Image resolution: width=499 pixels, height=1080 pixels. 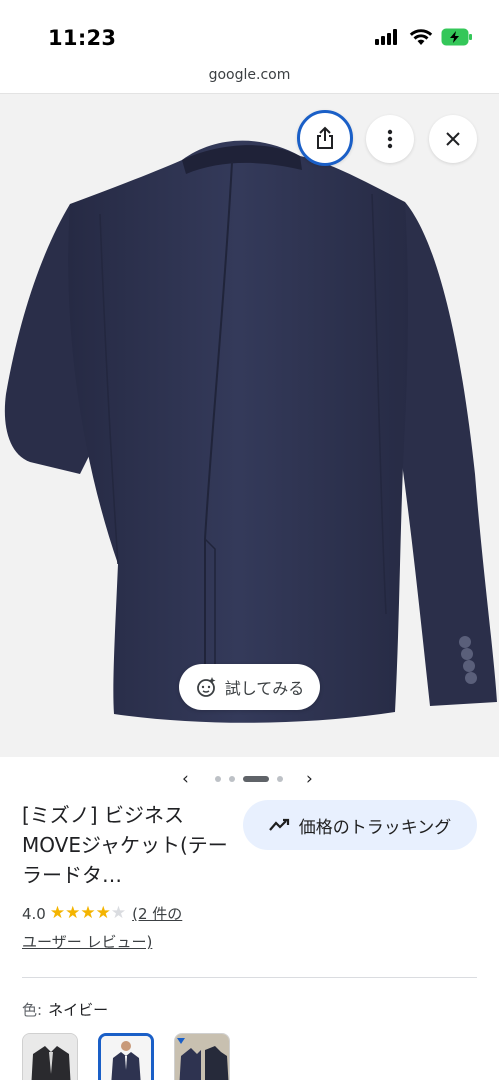 I want to click on color-label: 色:, so click(x=32, y=1010).